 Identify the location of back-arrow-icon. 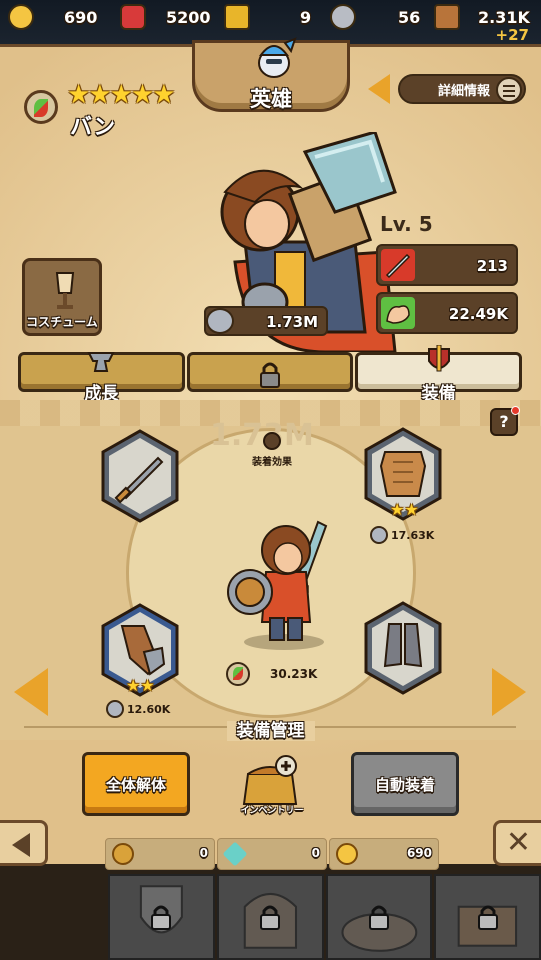
(21, 845).